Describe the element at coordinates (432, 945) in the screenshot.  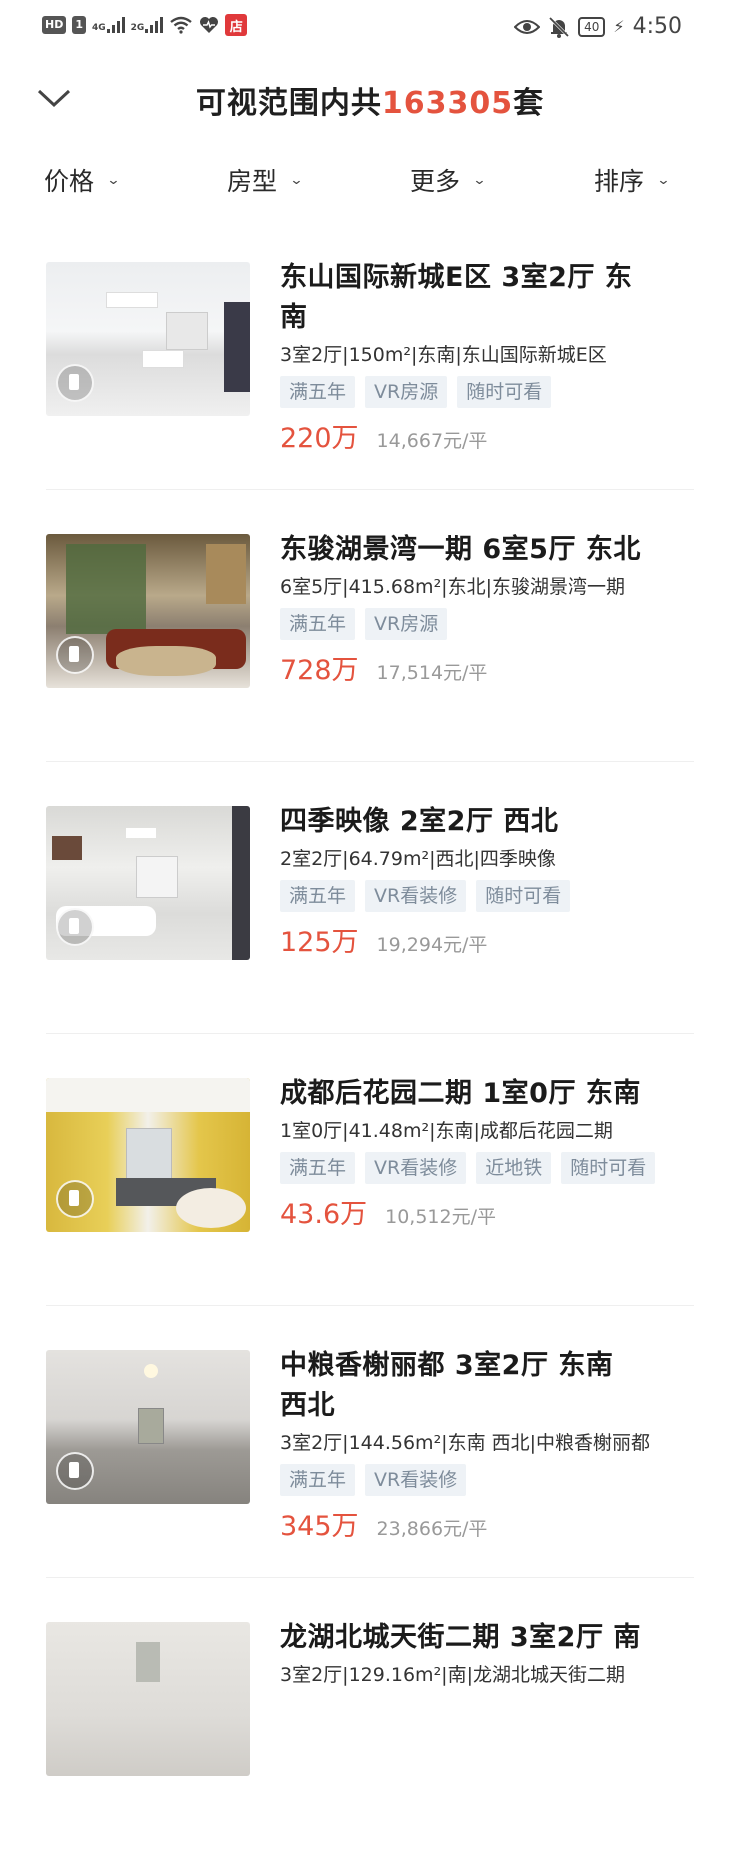
I see `unit-price: 19,294元/平` at that location.